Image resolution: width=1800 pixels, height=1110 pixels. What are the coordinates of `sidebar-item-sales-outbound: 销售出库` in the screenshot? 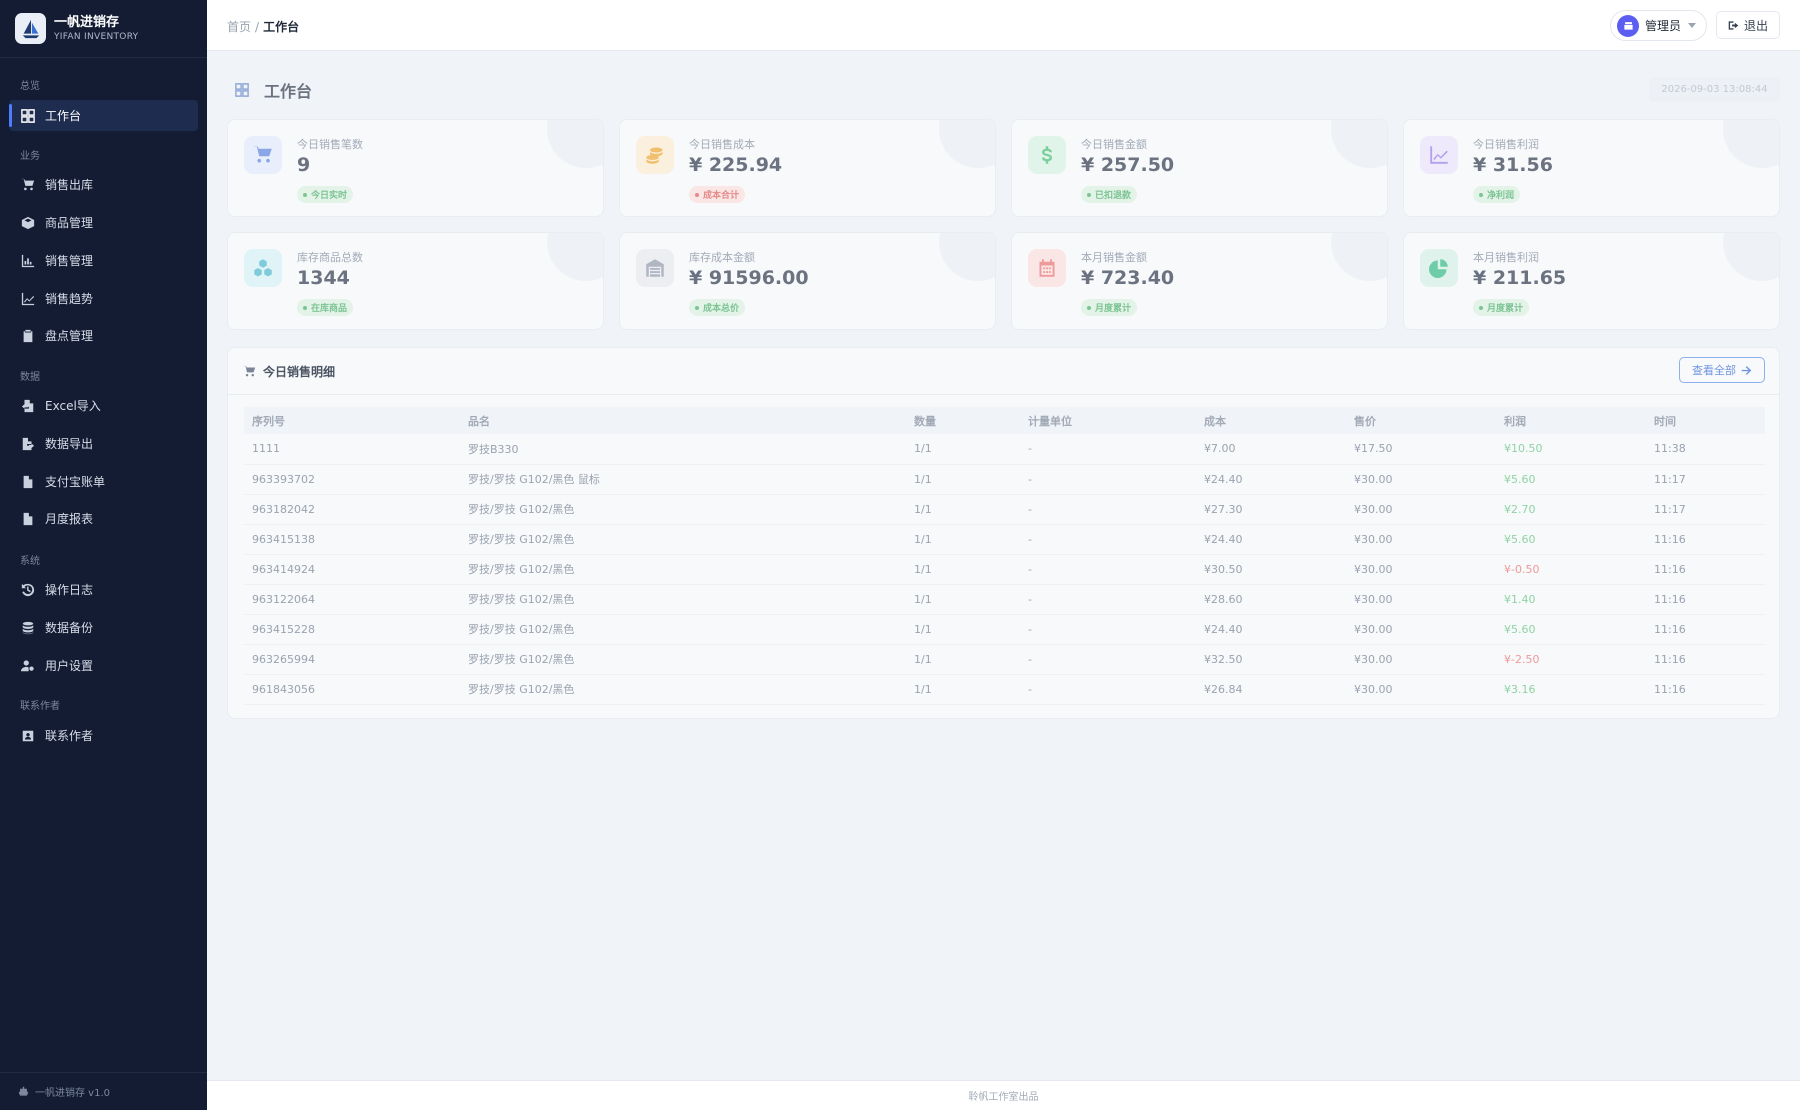 It's located at (103, 184).